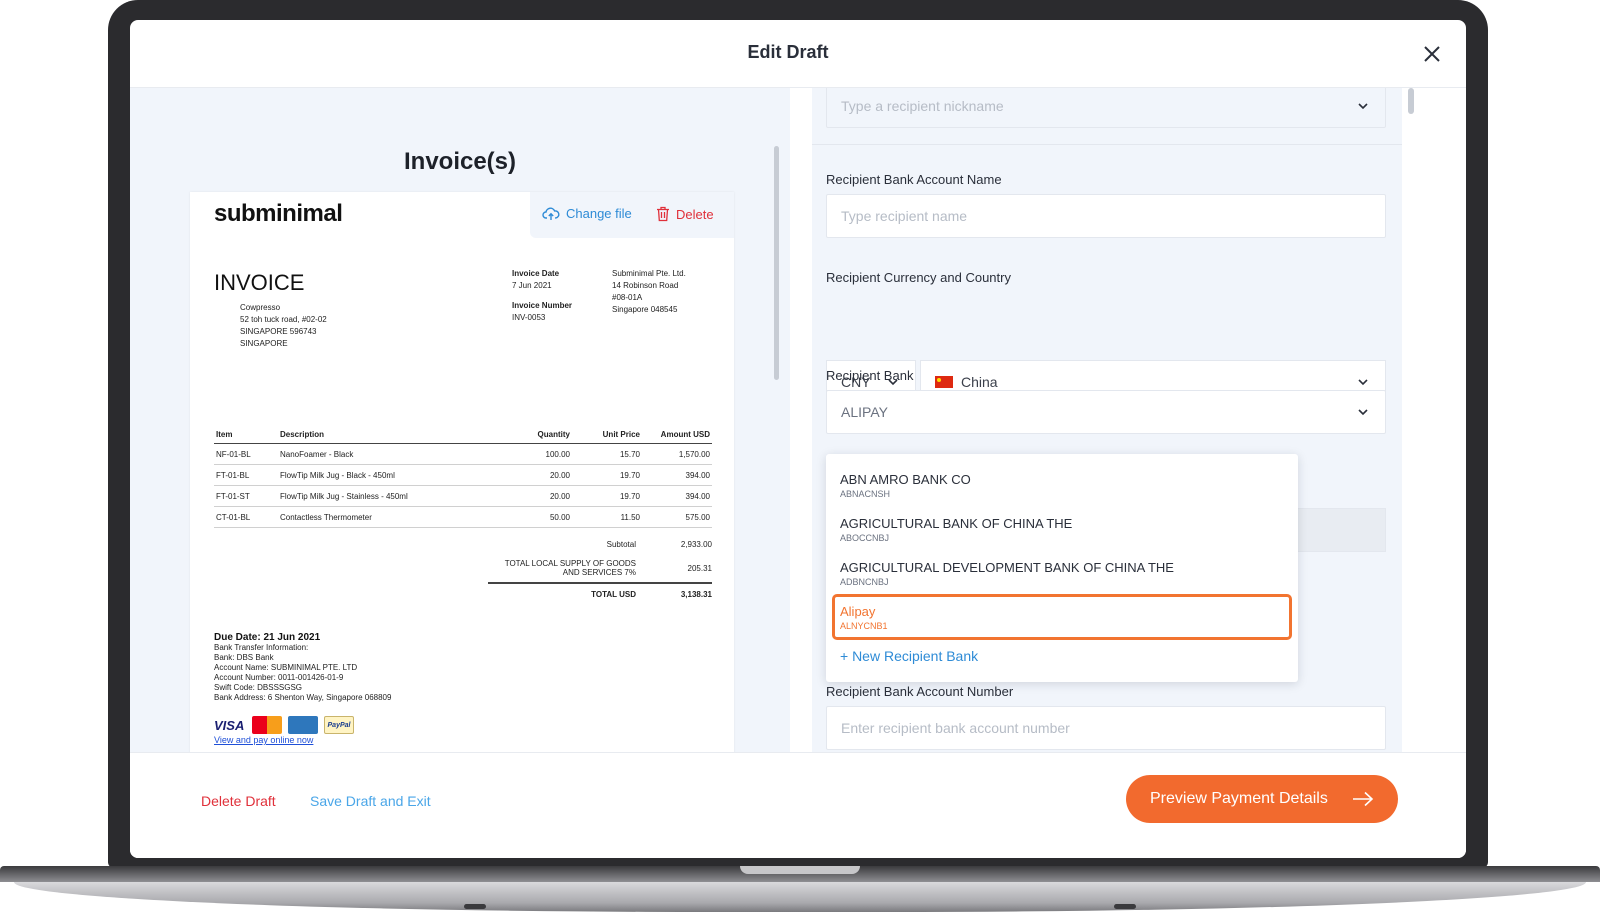  Describe the element at coordinates (955, 728) in the screenshot. I see `account-number-placeholder: Enter recipient bank account number` at that location.